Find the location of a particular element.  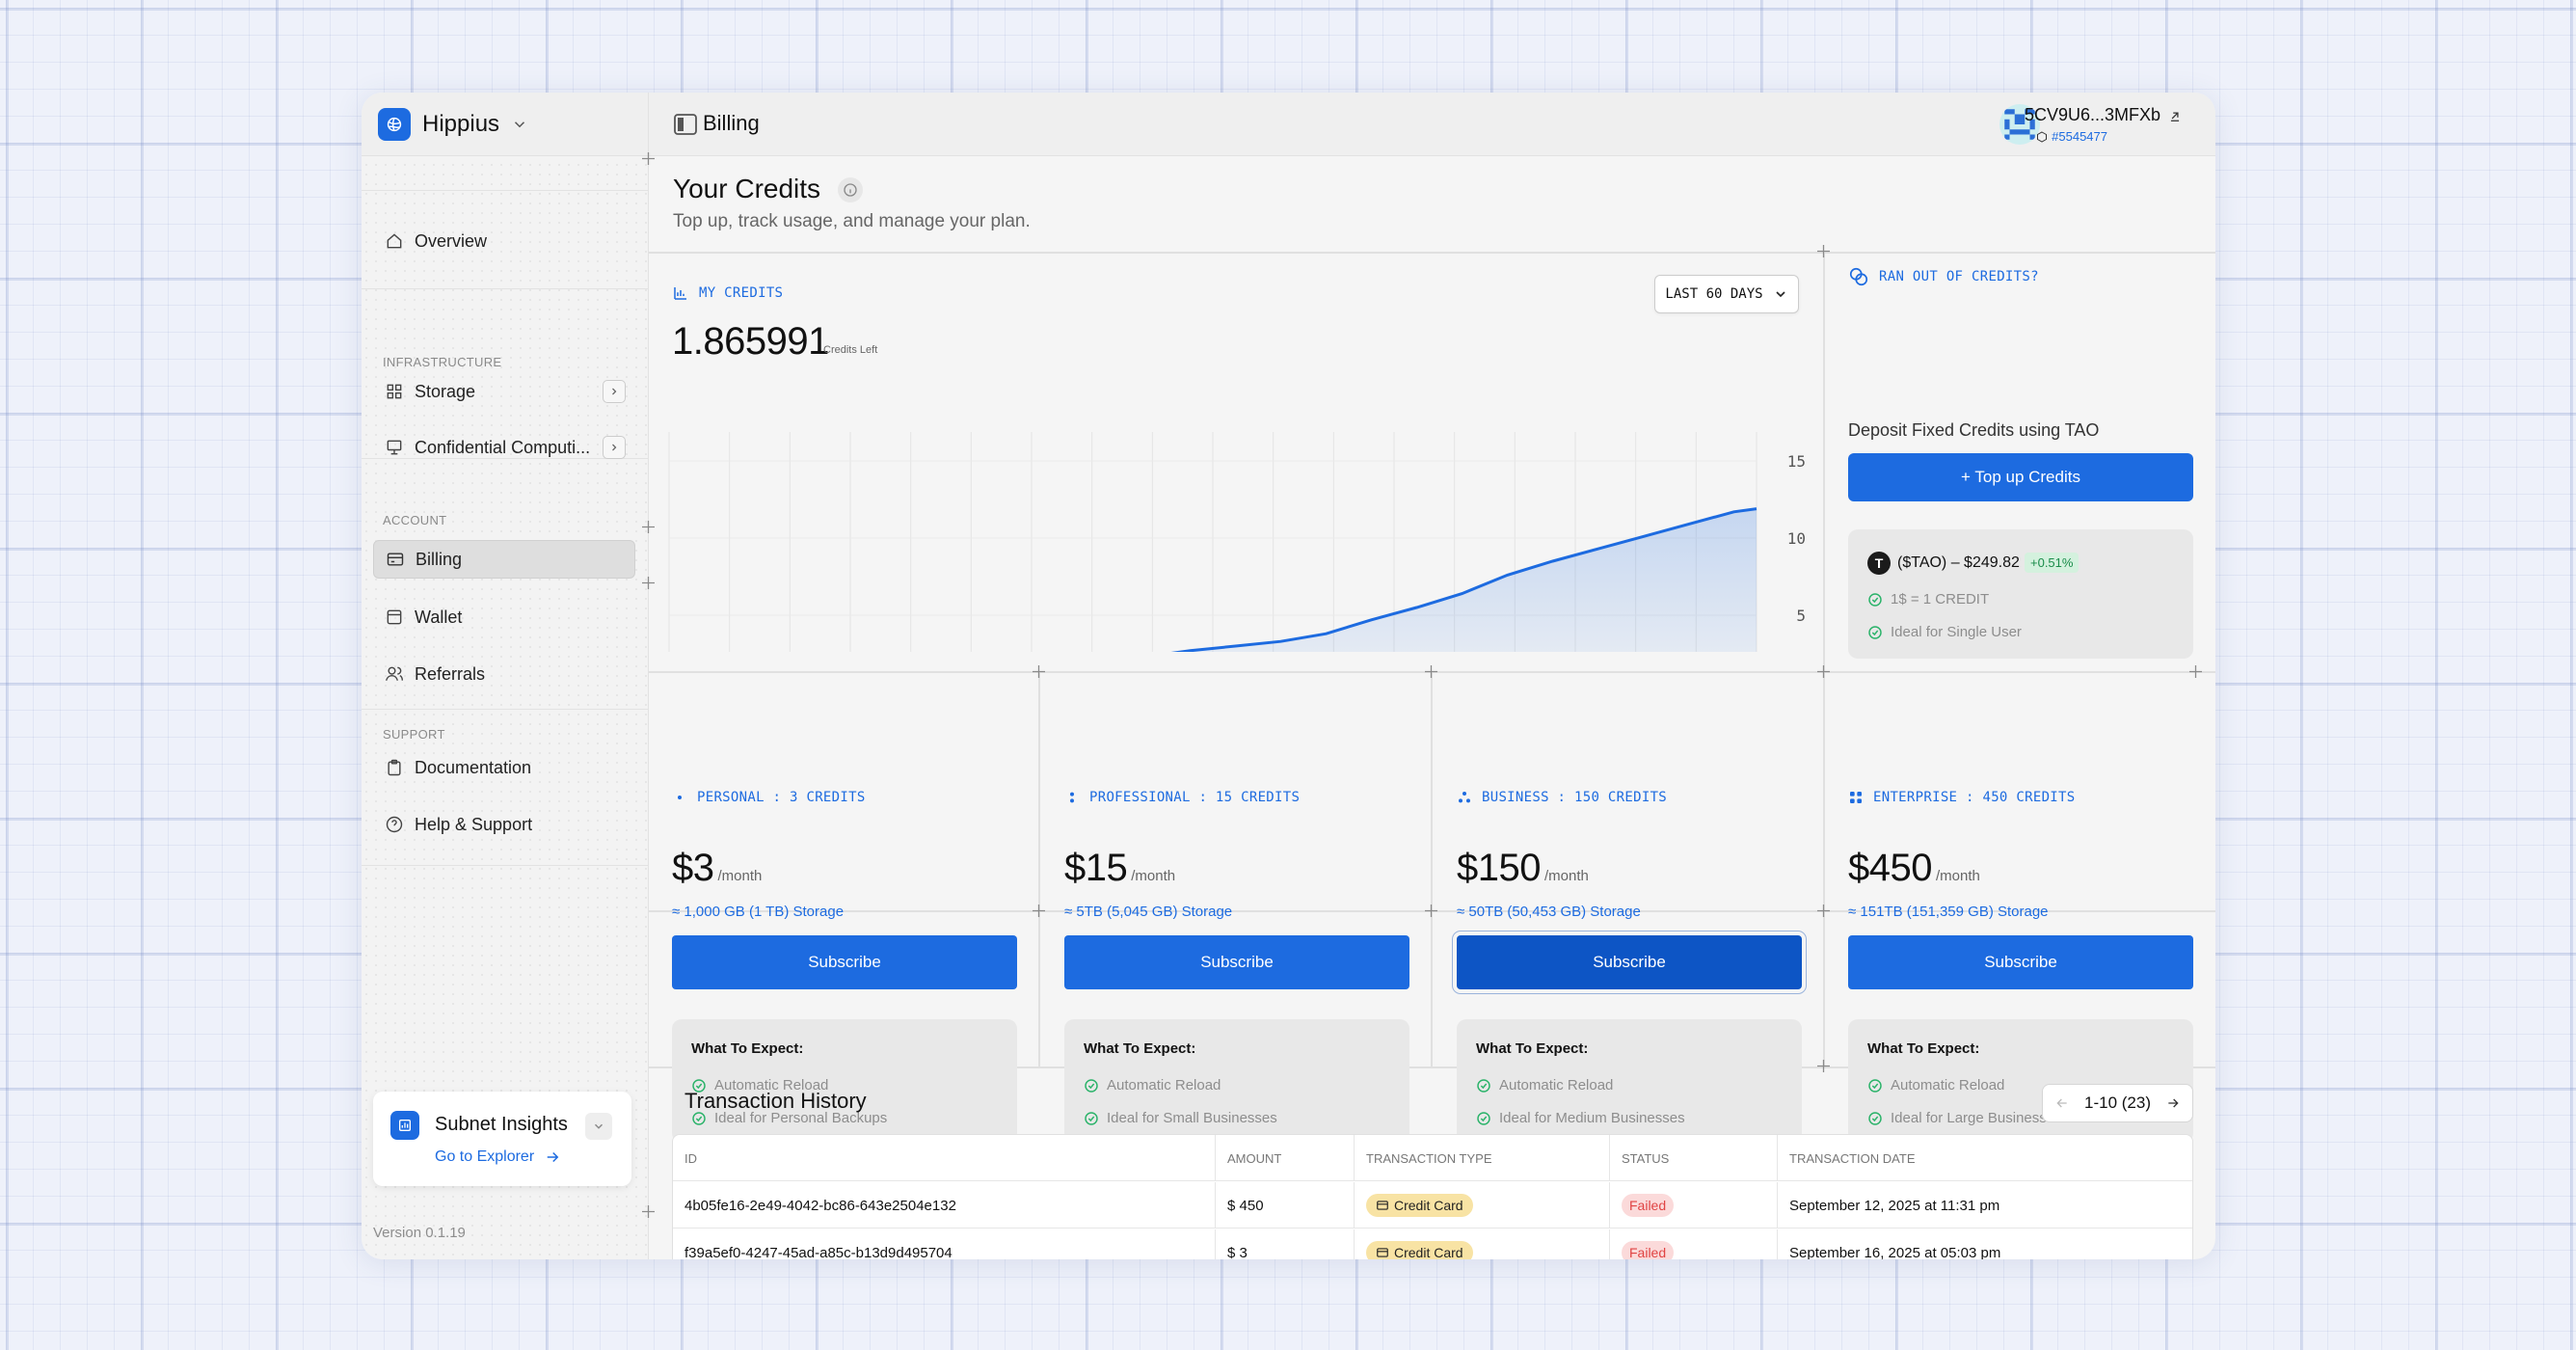

explorer-link: Go to Explorer is located at coordinates (498, 1157).